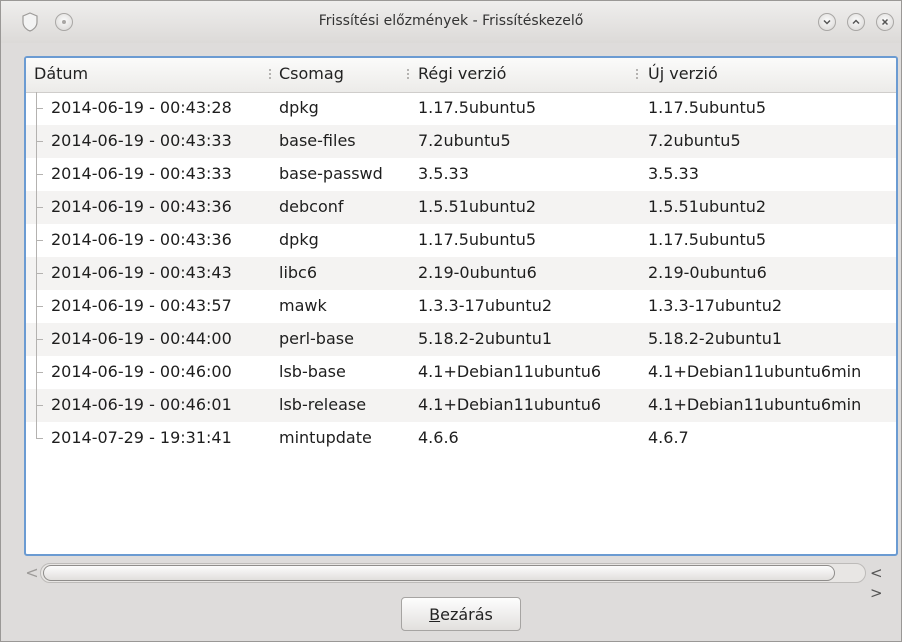 The width and height of the screenshot is (902, 642). Describe the element at coordinates (466, 614) in the screenshot. I see `close-button-label: ezárás` at that location.